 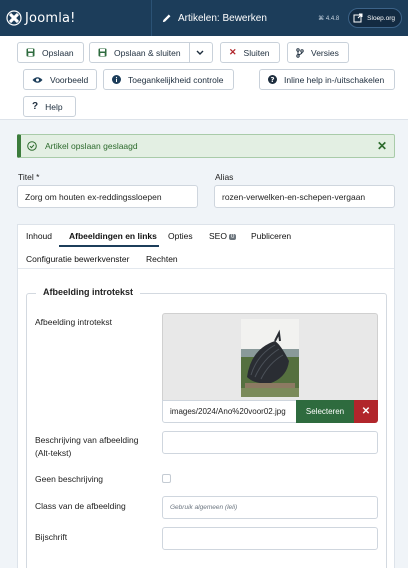 What do you see at coordinates (14, 18) in the screenshot?
I see `joomla-logo-icon` at bounding box center [14, 18].